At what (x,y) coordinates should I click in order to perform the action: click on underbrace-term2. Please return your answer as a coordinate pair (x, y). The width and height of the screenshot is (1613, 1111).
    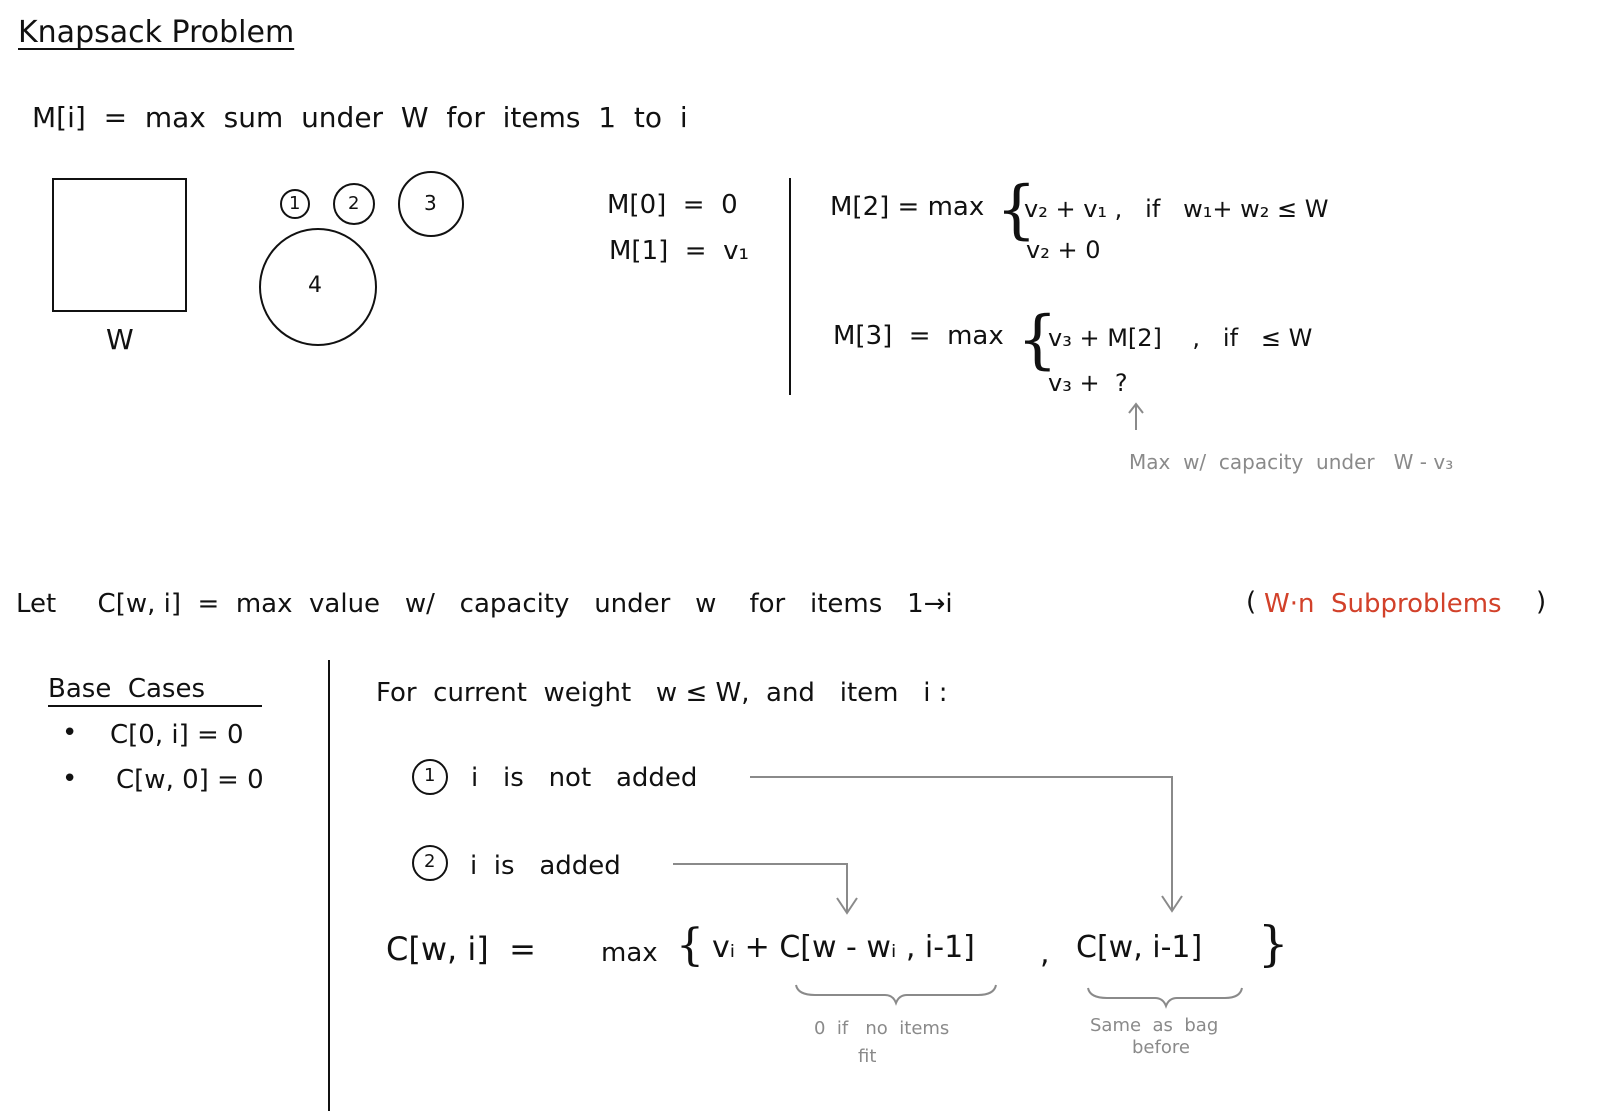
    Looking at the image, I should click on (1165, 998).